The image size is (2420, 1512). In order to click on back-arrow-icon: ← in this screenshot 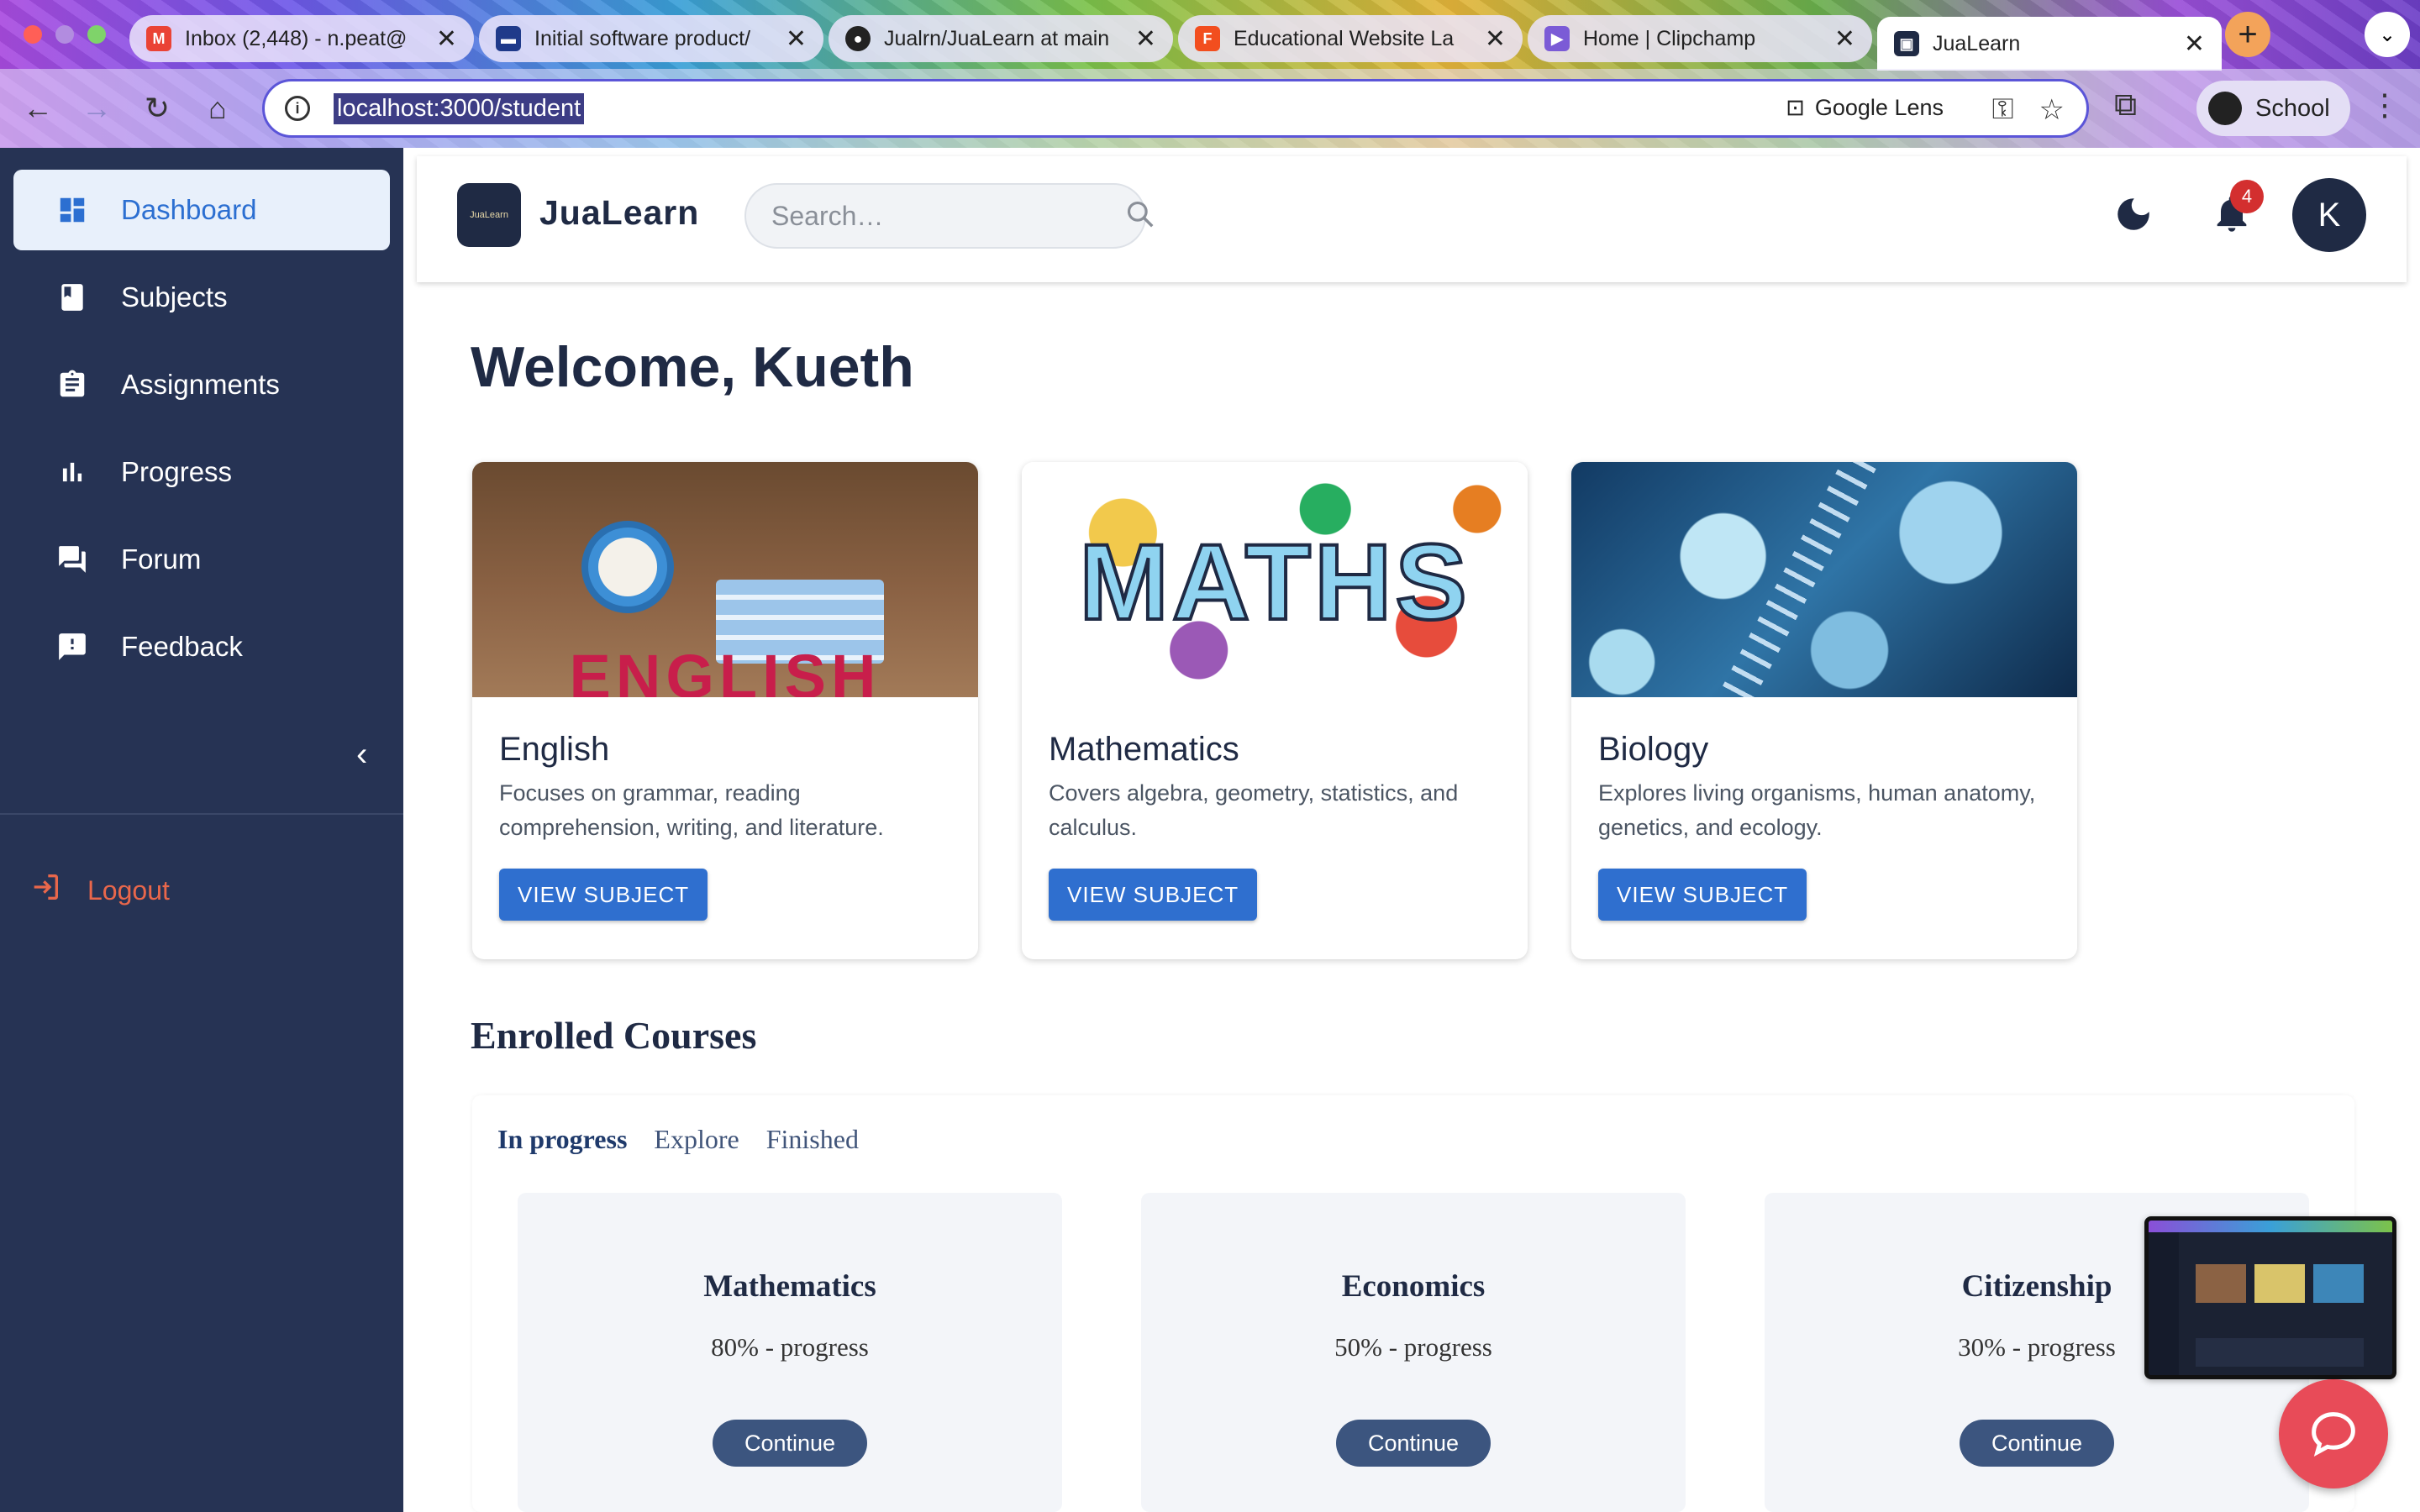, I will do `click(38, 108)`.